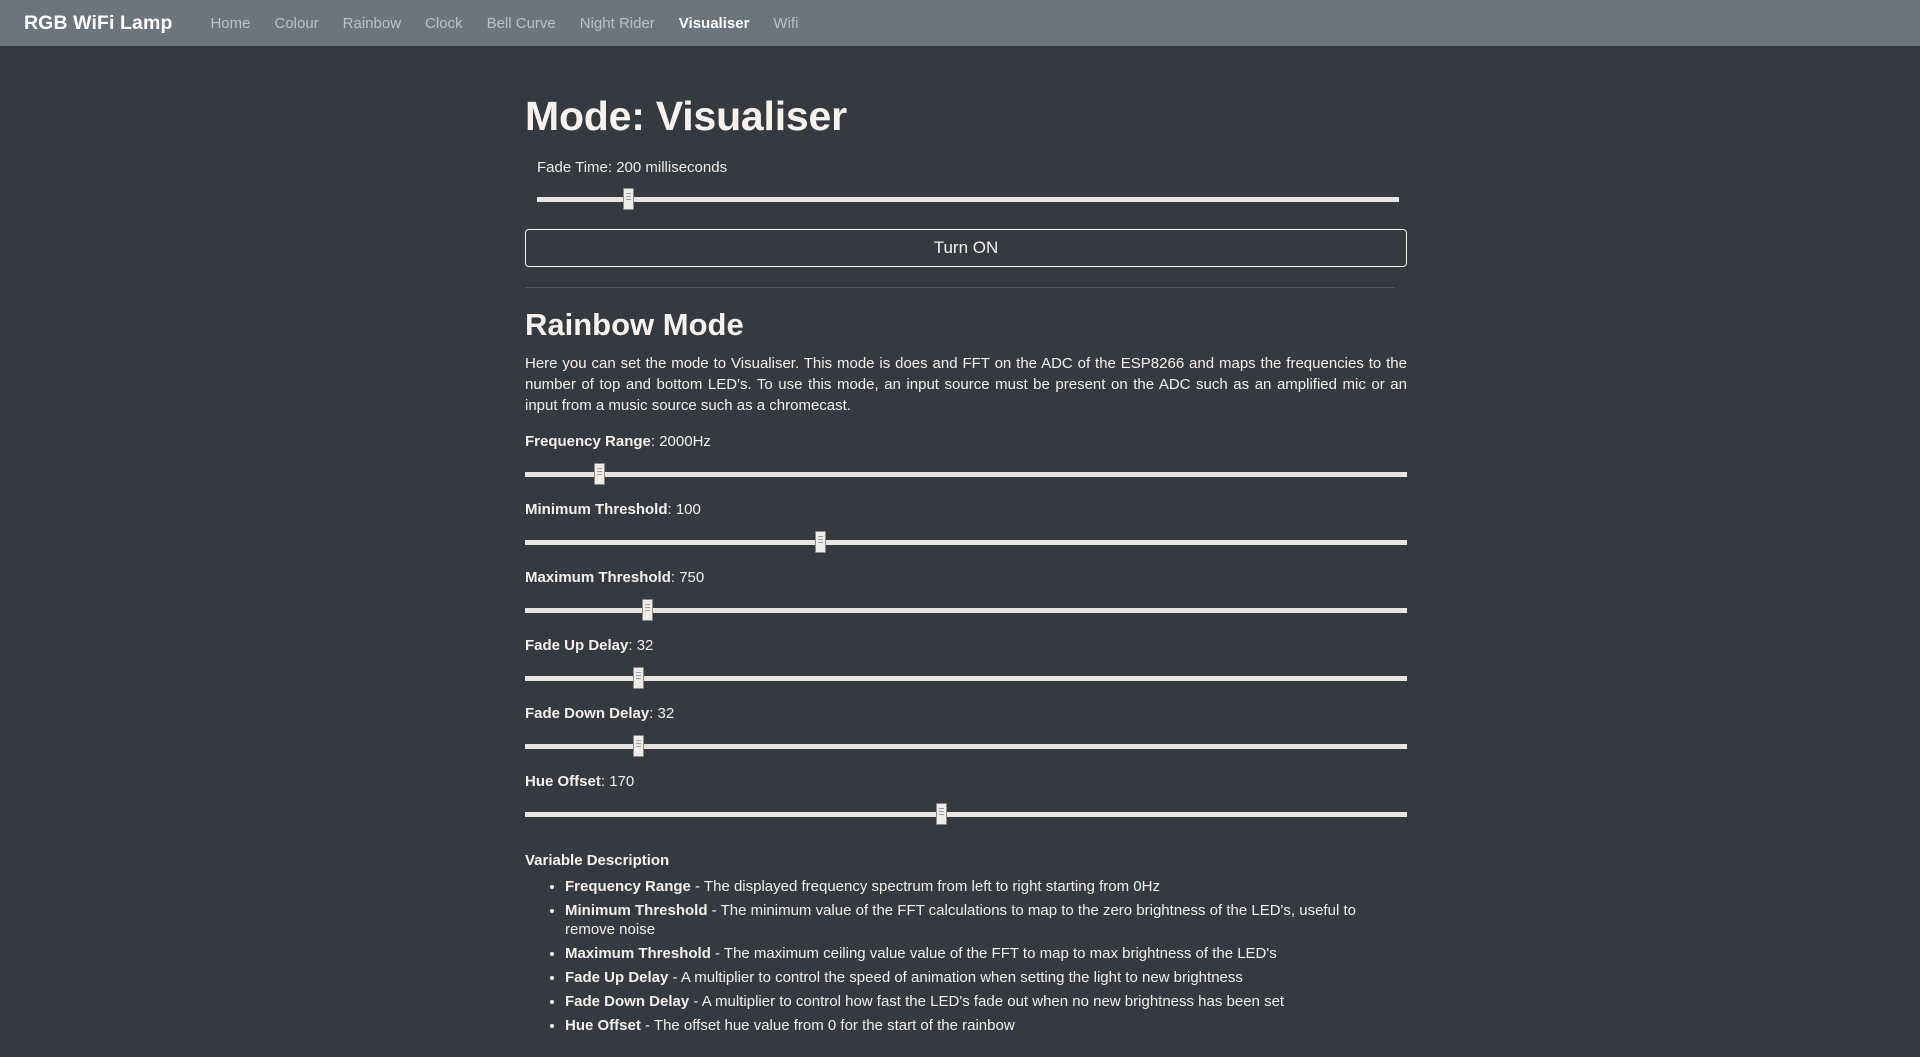 The width and height of the screenshot is (1920, 1057). I want to click on frequency-range-label-term: Frequency Range, so click(588, 441).